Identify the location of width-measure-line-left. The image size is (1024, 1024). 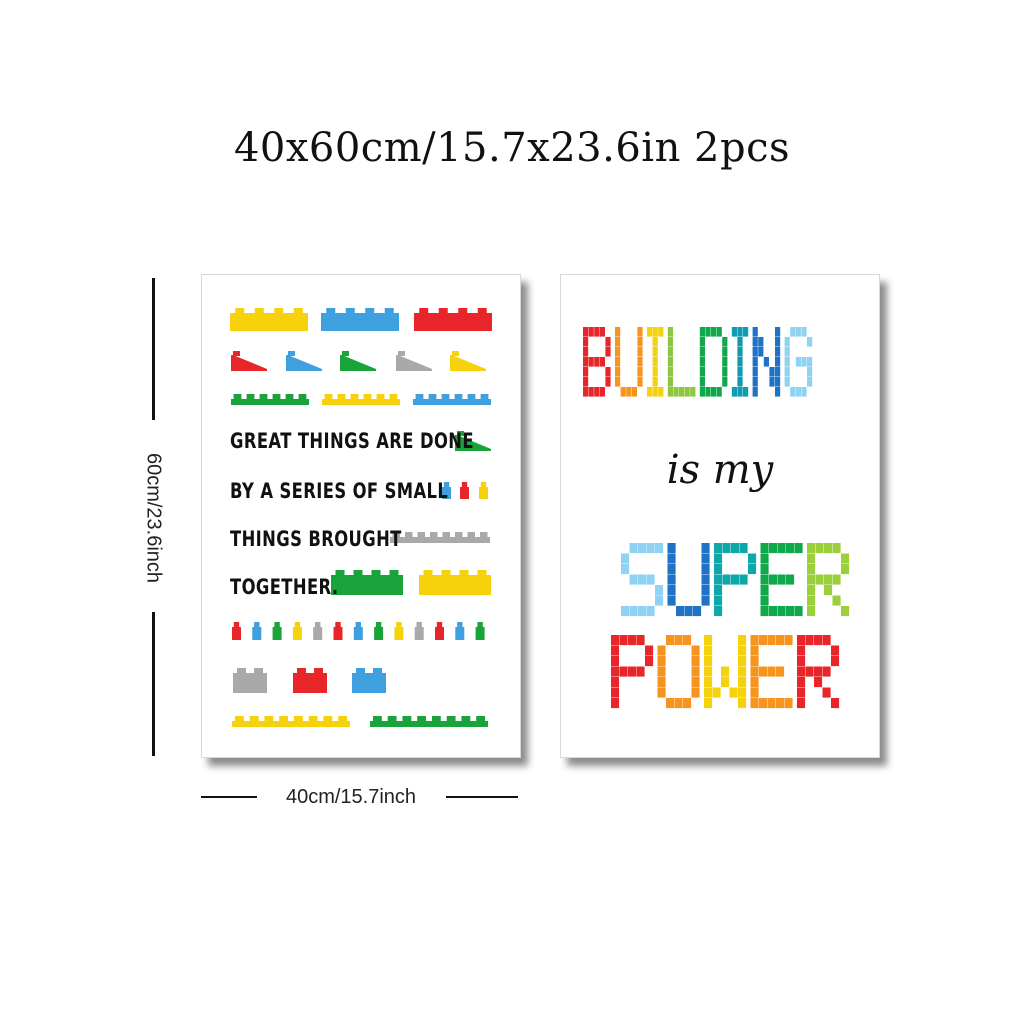
(229, 797).